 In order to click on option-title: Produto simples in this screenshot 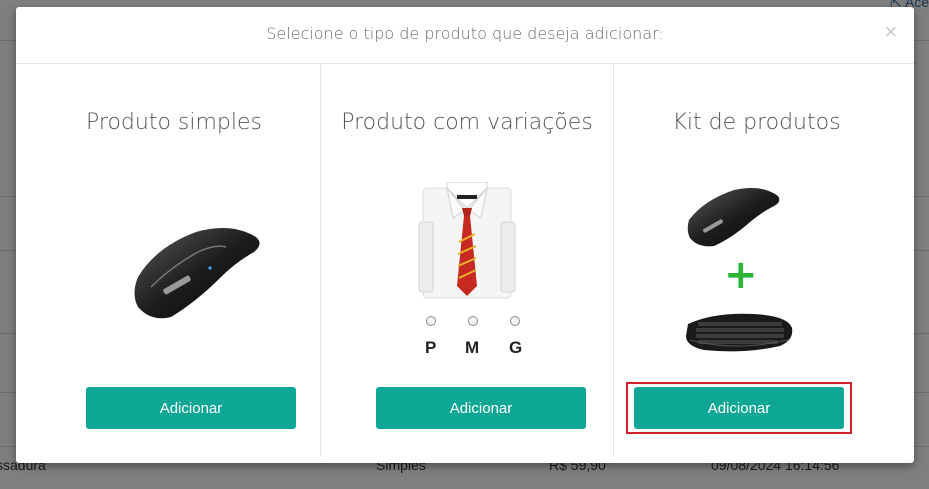, I will do `click(174, 122)`.